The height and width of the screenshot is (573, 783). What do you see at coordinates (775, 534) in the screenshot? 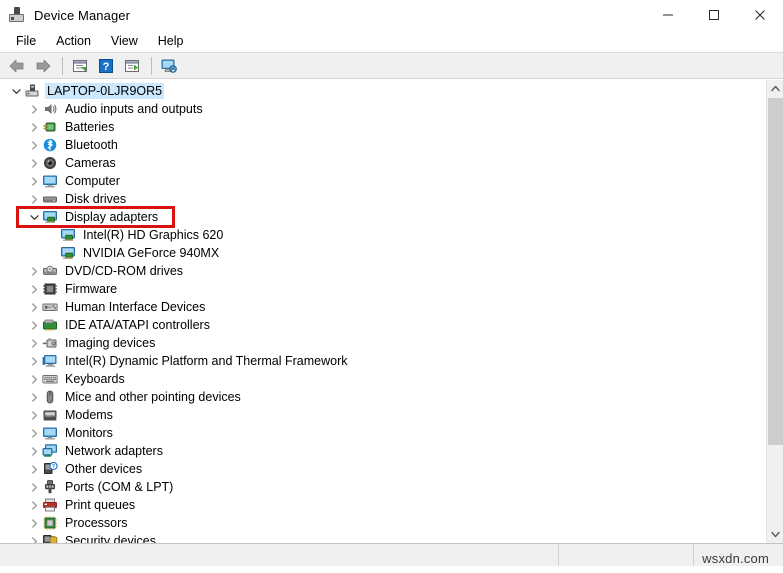
I see `scroll-down-arrow` at bounding box center [775, 534].